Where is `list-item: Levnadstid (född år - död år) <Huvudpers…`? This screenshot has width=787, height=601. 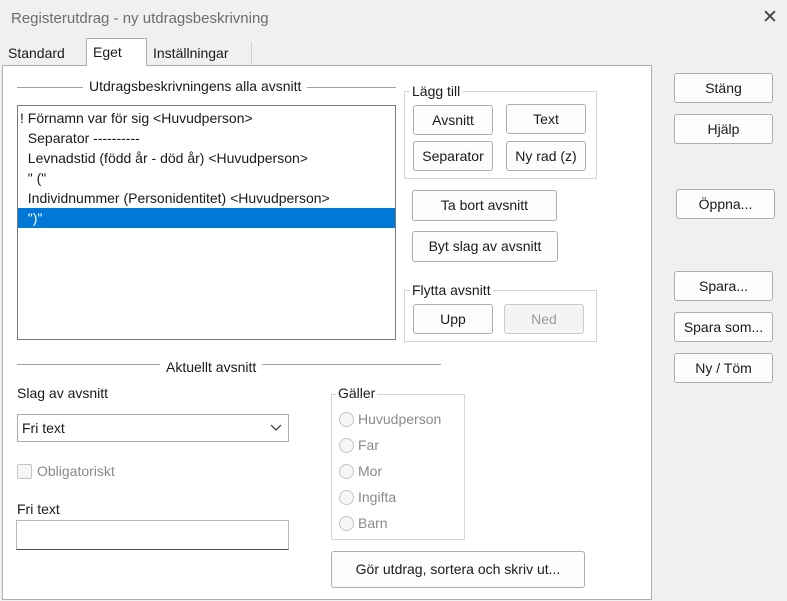 list-item: Levnadstid (född år - död år) <Huvudpers… is located at coordinates (206, 158).